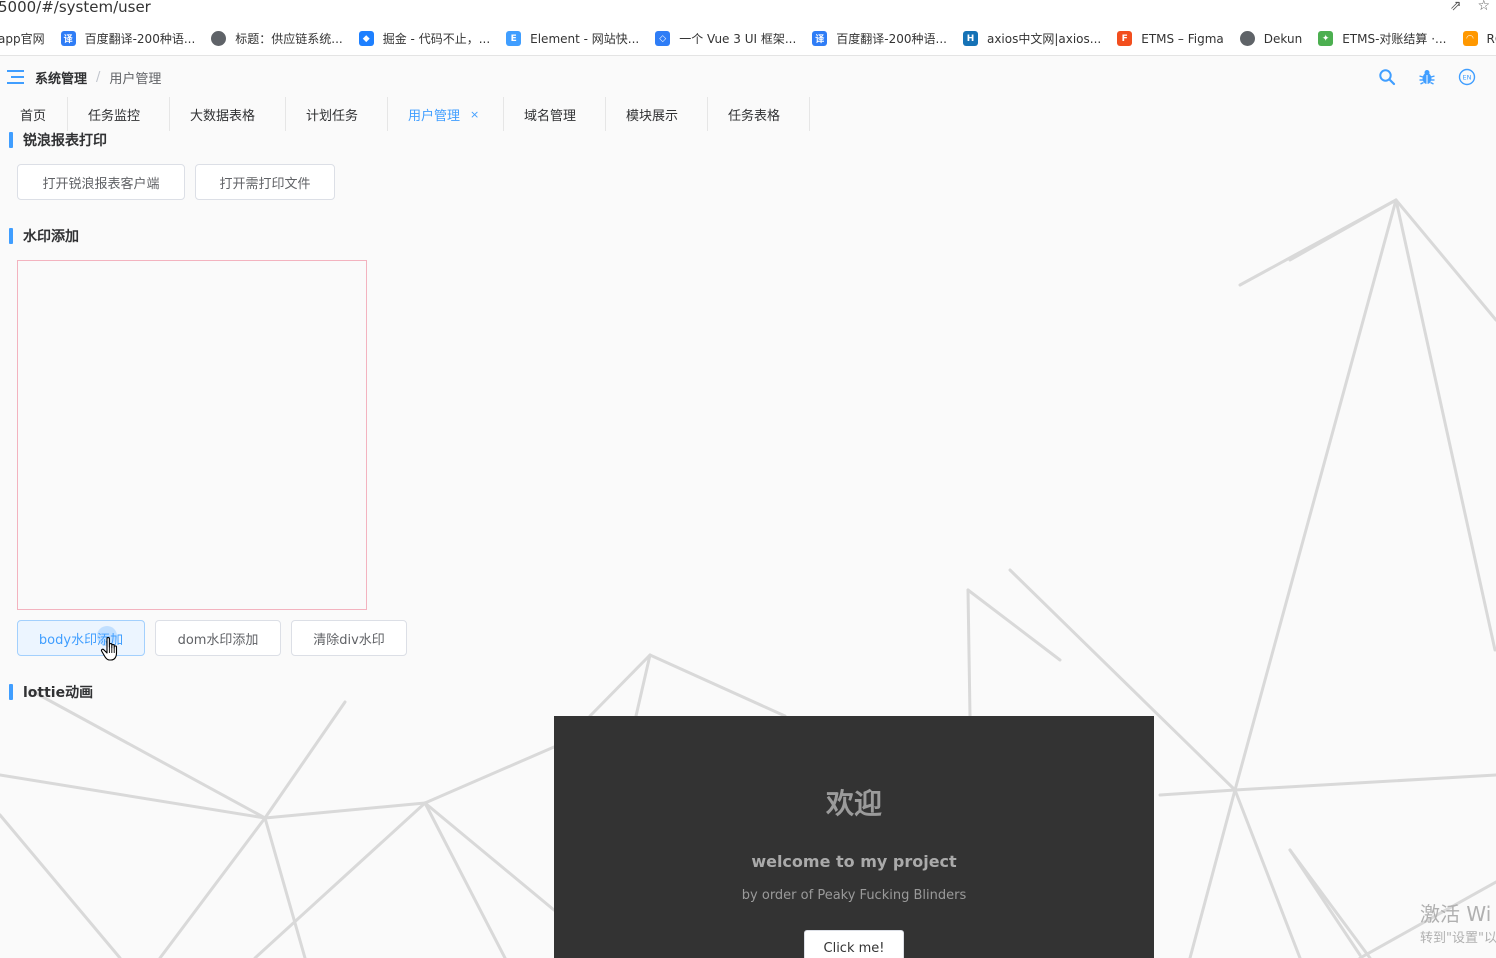 Image resolution: width=1496 pixels, height=958 pixels. What do you see at coordinates (1125, 38) in the screenshot?
I see `figma-icon: F` at bounding box center [1125, 38].